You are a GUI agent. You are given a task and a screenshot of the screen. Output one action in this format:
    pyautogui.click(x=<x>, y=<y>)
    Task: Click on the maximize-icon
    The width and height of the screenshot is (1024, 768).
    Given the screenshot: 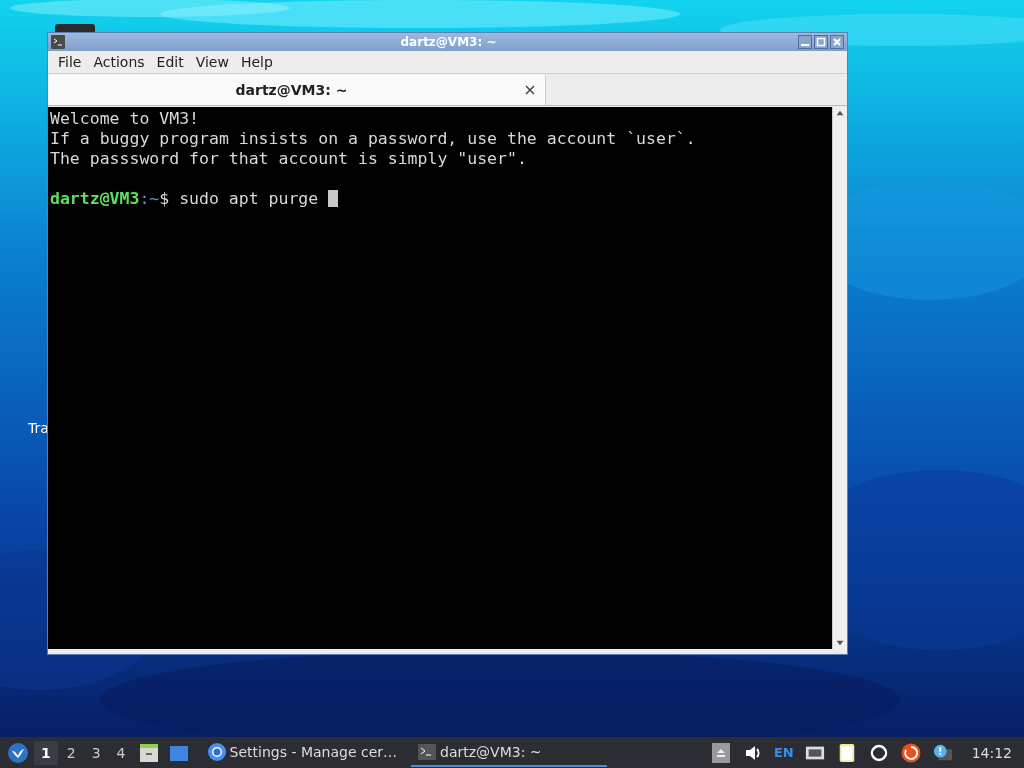 What is the action you would take?
    pyautogui.click(x=821, y=42)
    